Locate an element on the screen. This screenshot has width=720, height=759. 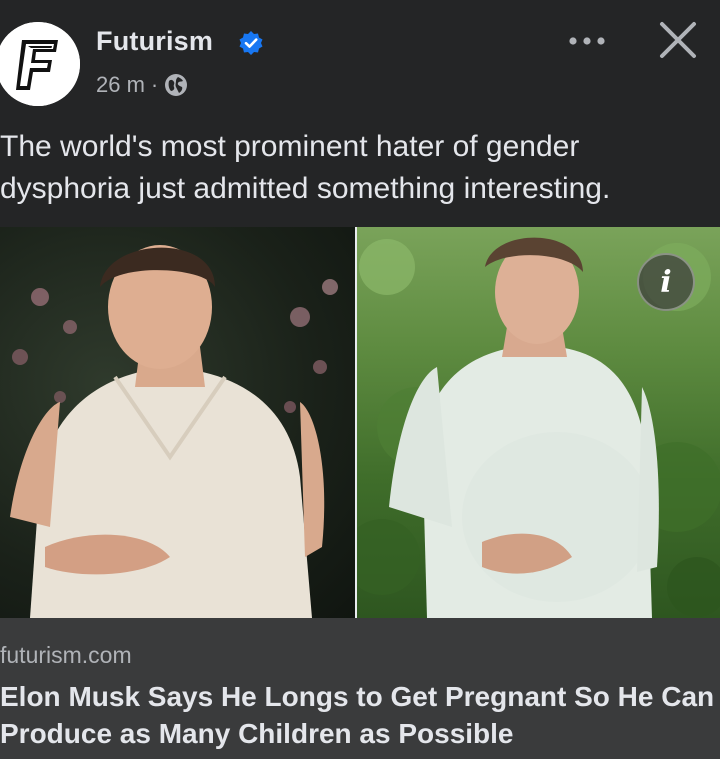
verified-badge-icon is located at coordinates (251, 43).